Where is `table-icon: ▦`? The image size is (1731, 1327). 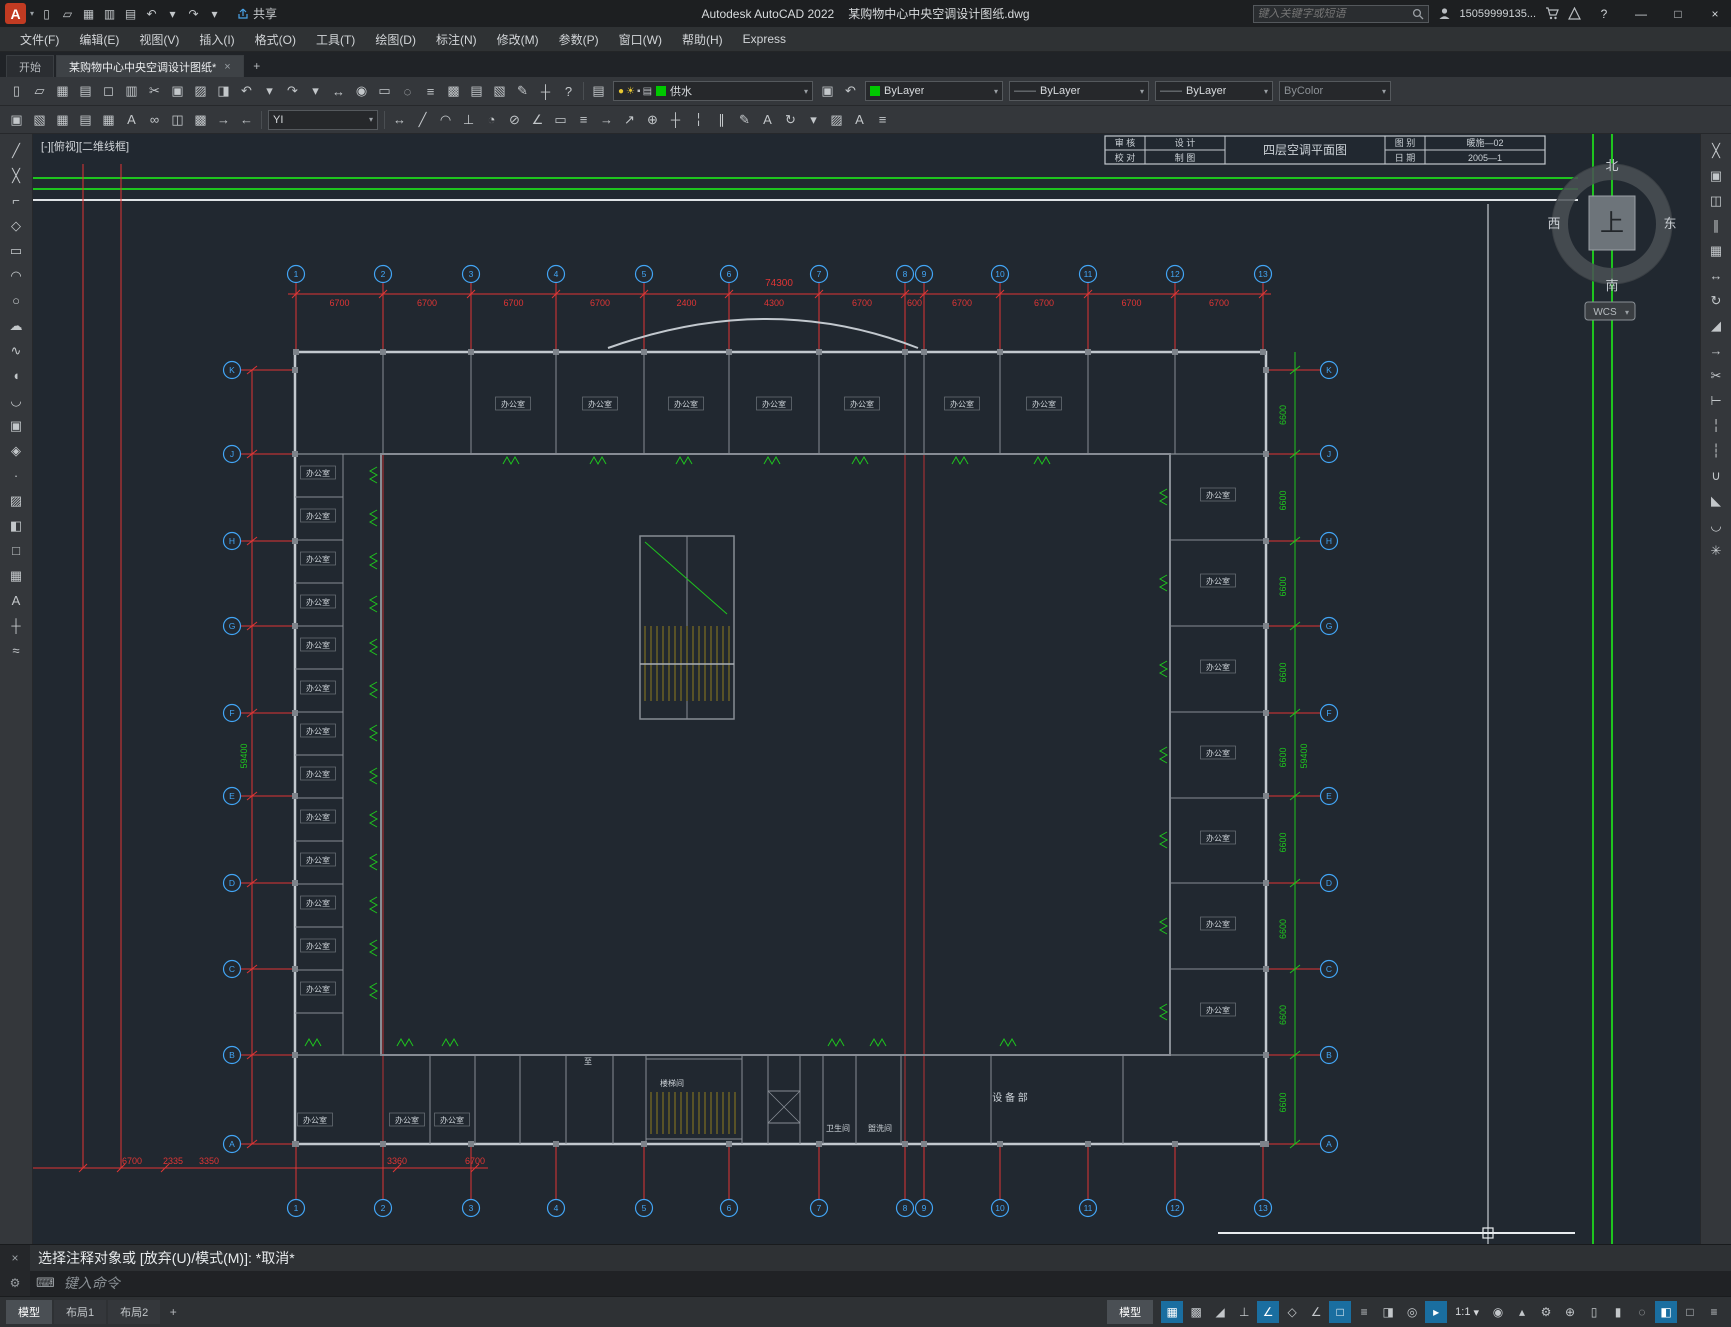
table-icon: ▦ is located at coordinates (108, 120).